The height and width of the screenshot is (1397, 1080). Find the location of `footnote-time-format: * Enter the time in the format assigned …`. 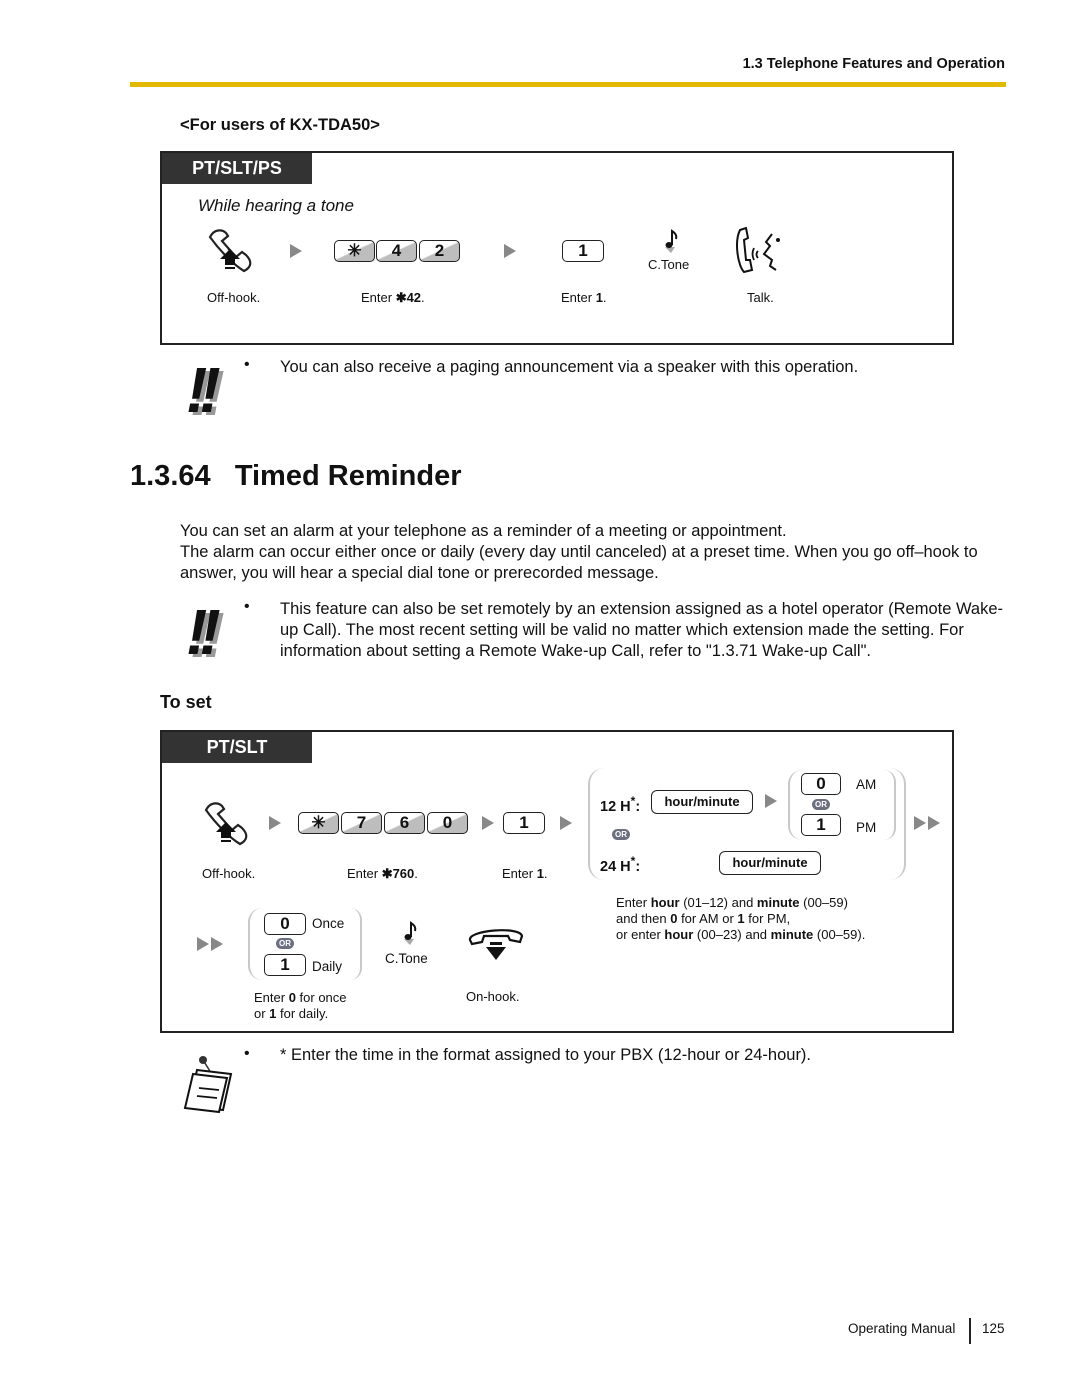

footnote-time-format: * Enter the time in the format assigned … is located at coordinates (546, 1055).